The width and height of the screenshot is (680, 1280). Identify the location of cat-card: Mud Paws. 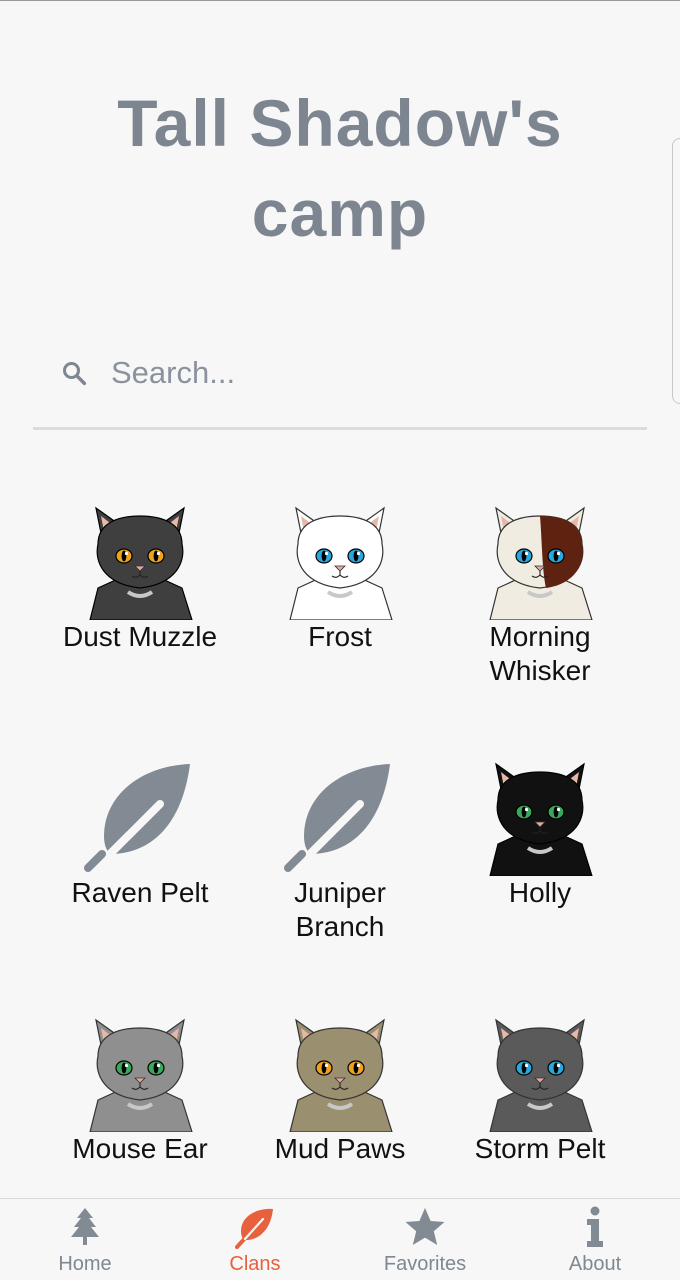
(340, 1089).